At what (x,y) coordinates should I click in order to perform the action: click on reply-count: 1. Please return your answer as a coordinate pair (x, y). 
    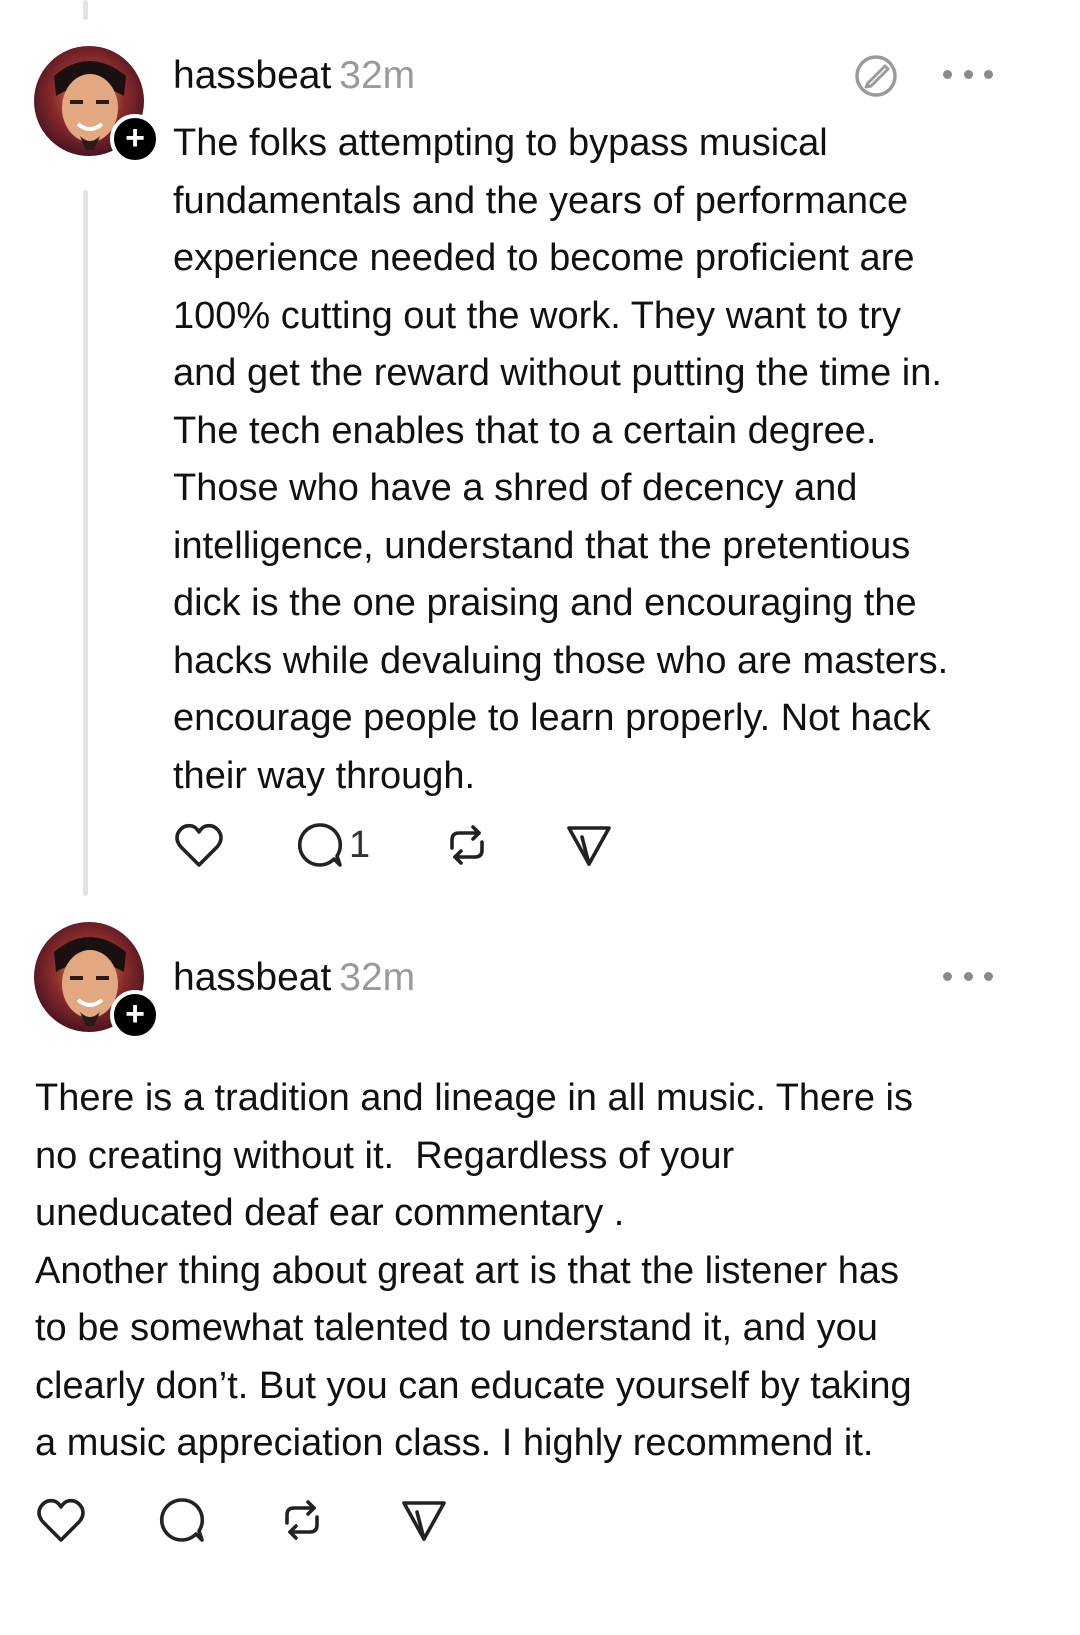
    Looking at the image, I should click on (360, 844).